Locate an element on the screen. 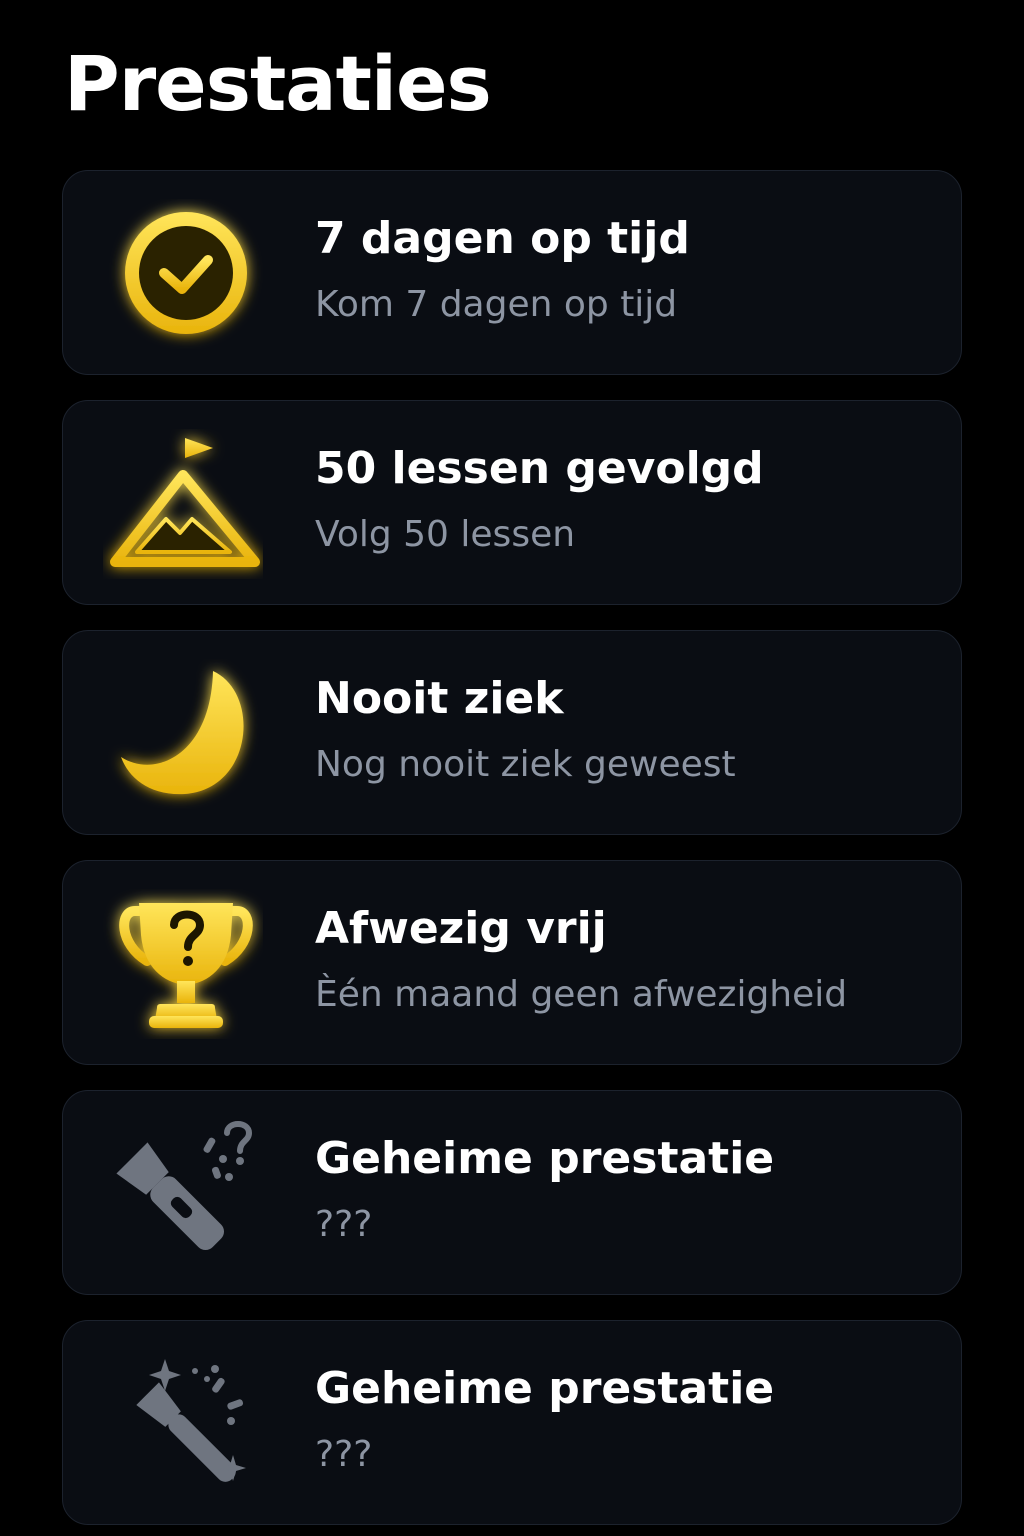 This screenshot has width=1024, height=1536. achievement-title: 7 dagen op tijd is located at coordinates (502, 238).